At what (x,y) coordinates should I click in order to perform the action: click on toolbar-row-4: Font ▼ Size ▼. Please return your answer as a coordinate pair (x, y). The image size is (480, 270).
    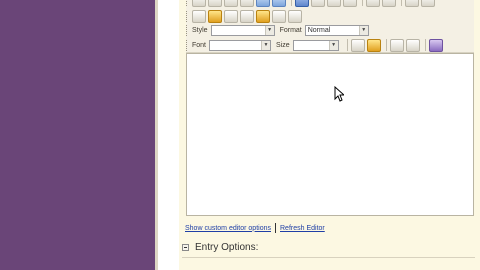
    Looking at the image, I should click on (315, 45).